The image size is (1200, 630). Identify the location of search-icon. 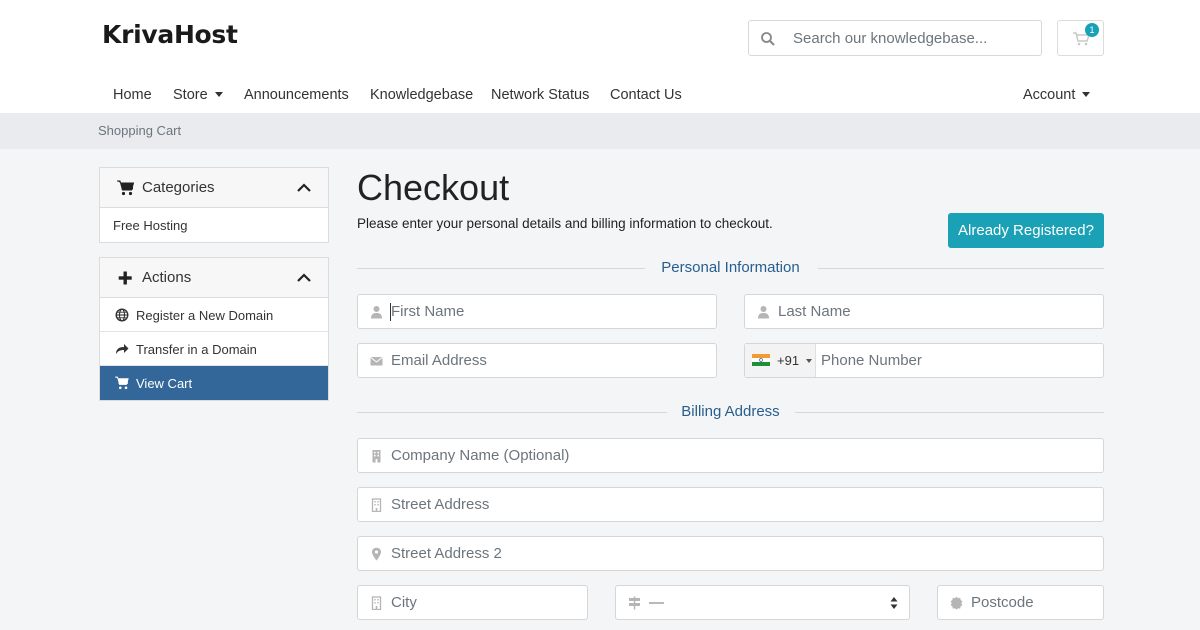
(768, 39).